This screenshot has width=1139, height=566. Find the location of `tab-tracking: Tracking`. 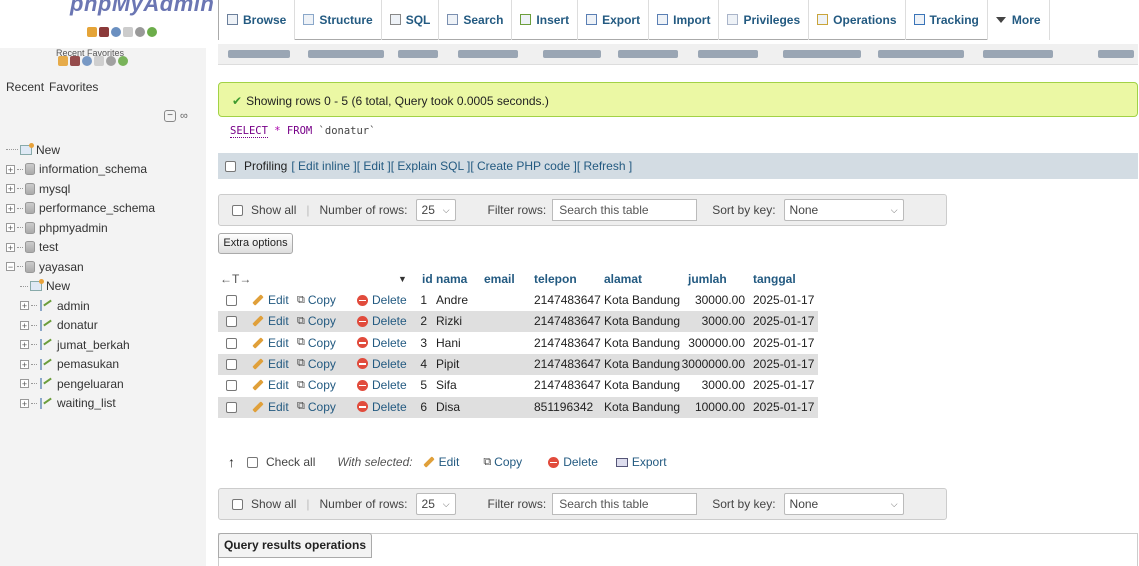

tab-tracking: Tracking is located at coordinates (947, 20).